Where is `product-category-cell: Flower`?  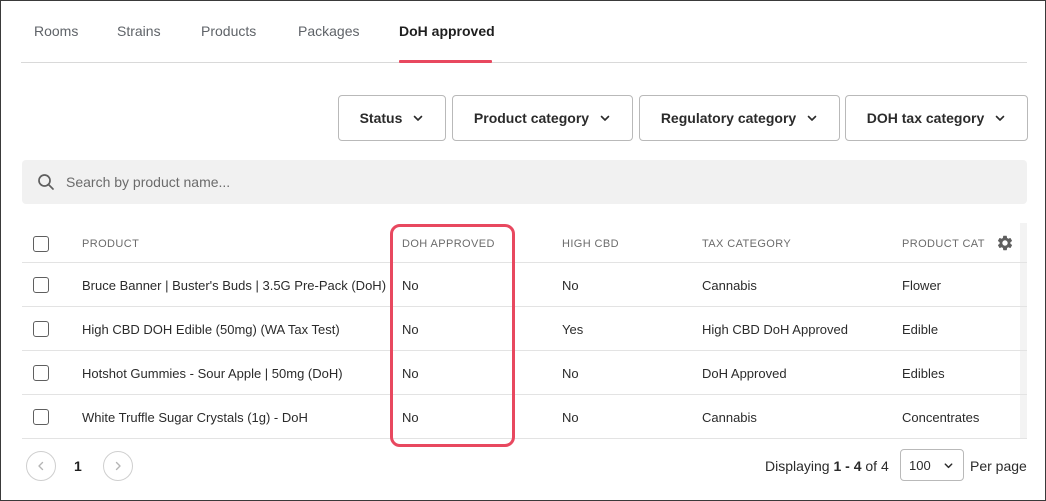
product-category-cell: Flower is located at coordinates (922, 285).